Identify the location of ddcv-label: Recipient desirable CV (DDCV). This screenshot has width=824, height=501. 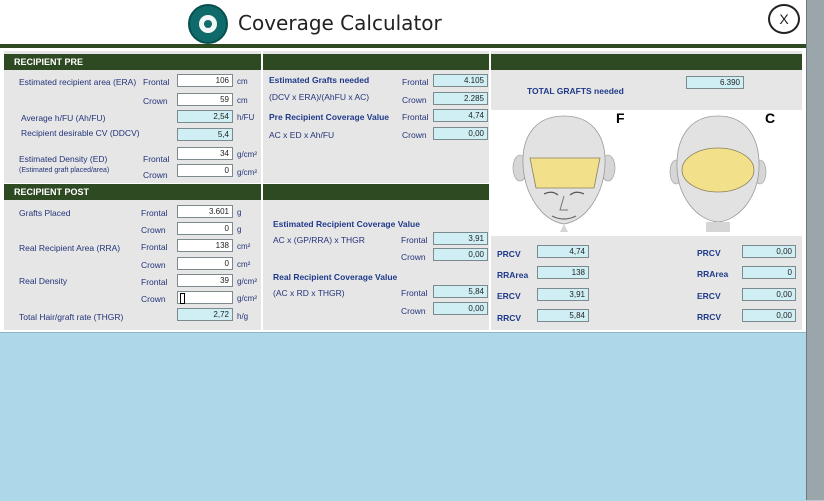
(80, 133).